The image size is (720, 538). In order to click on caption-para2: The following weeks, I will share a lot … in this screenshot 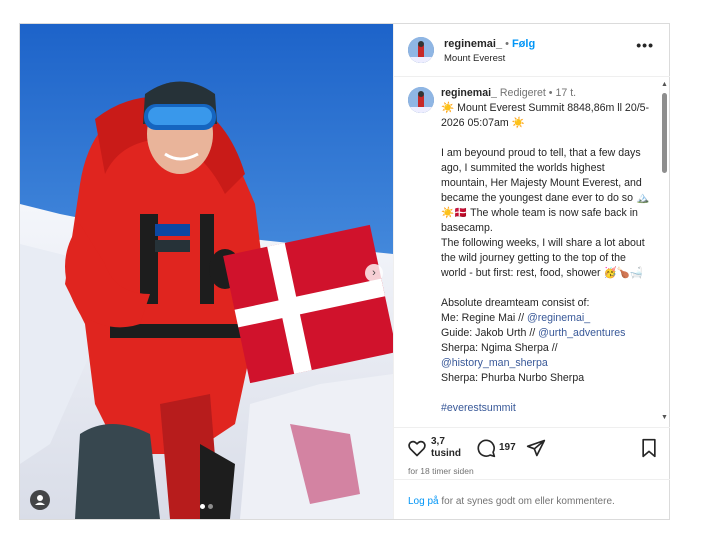, I will do `click(544, 258)`.